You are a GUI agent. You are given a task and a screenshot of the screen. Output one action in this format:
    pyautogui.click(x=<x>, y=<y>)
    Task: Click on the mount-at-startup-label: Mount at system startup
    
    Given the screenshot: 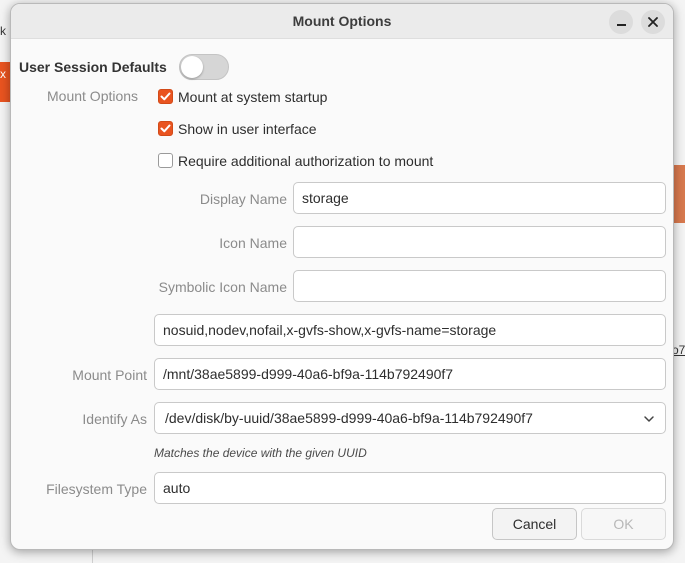 What is the action you would take?
    pyautogui.click(x=252, y=97)
    